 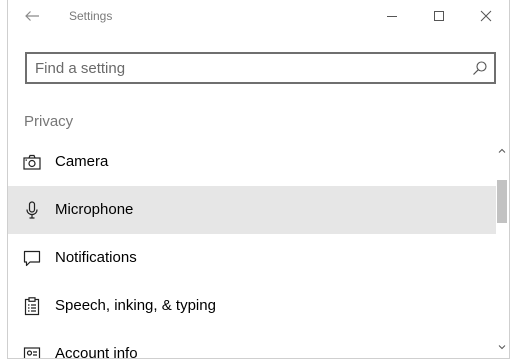 I want to click on window-title: Settings, so click(x=91, y=16).